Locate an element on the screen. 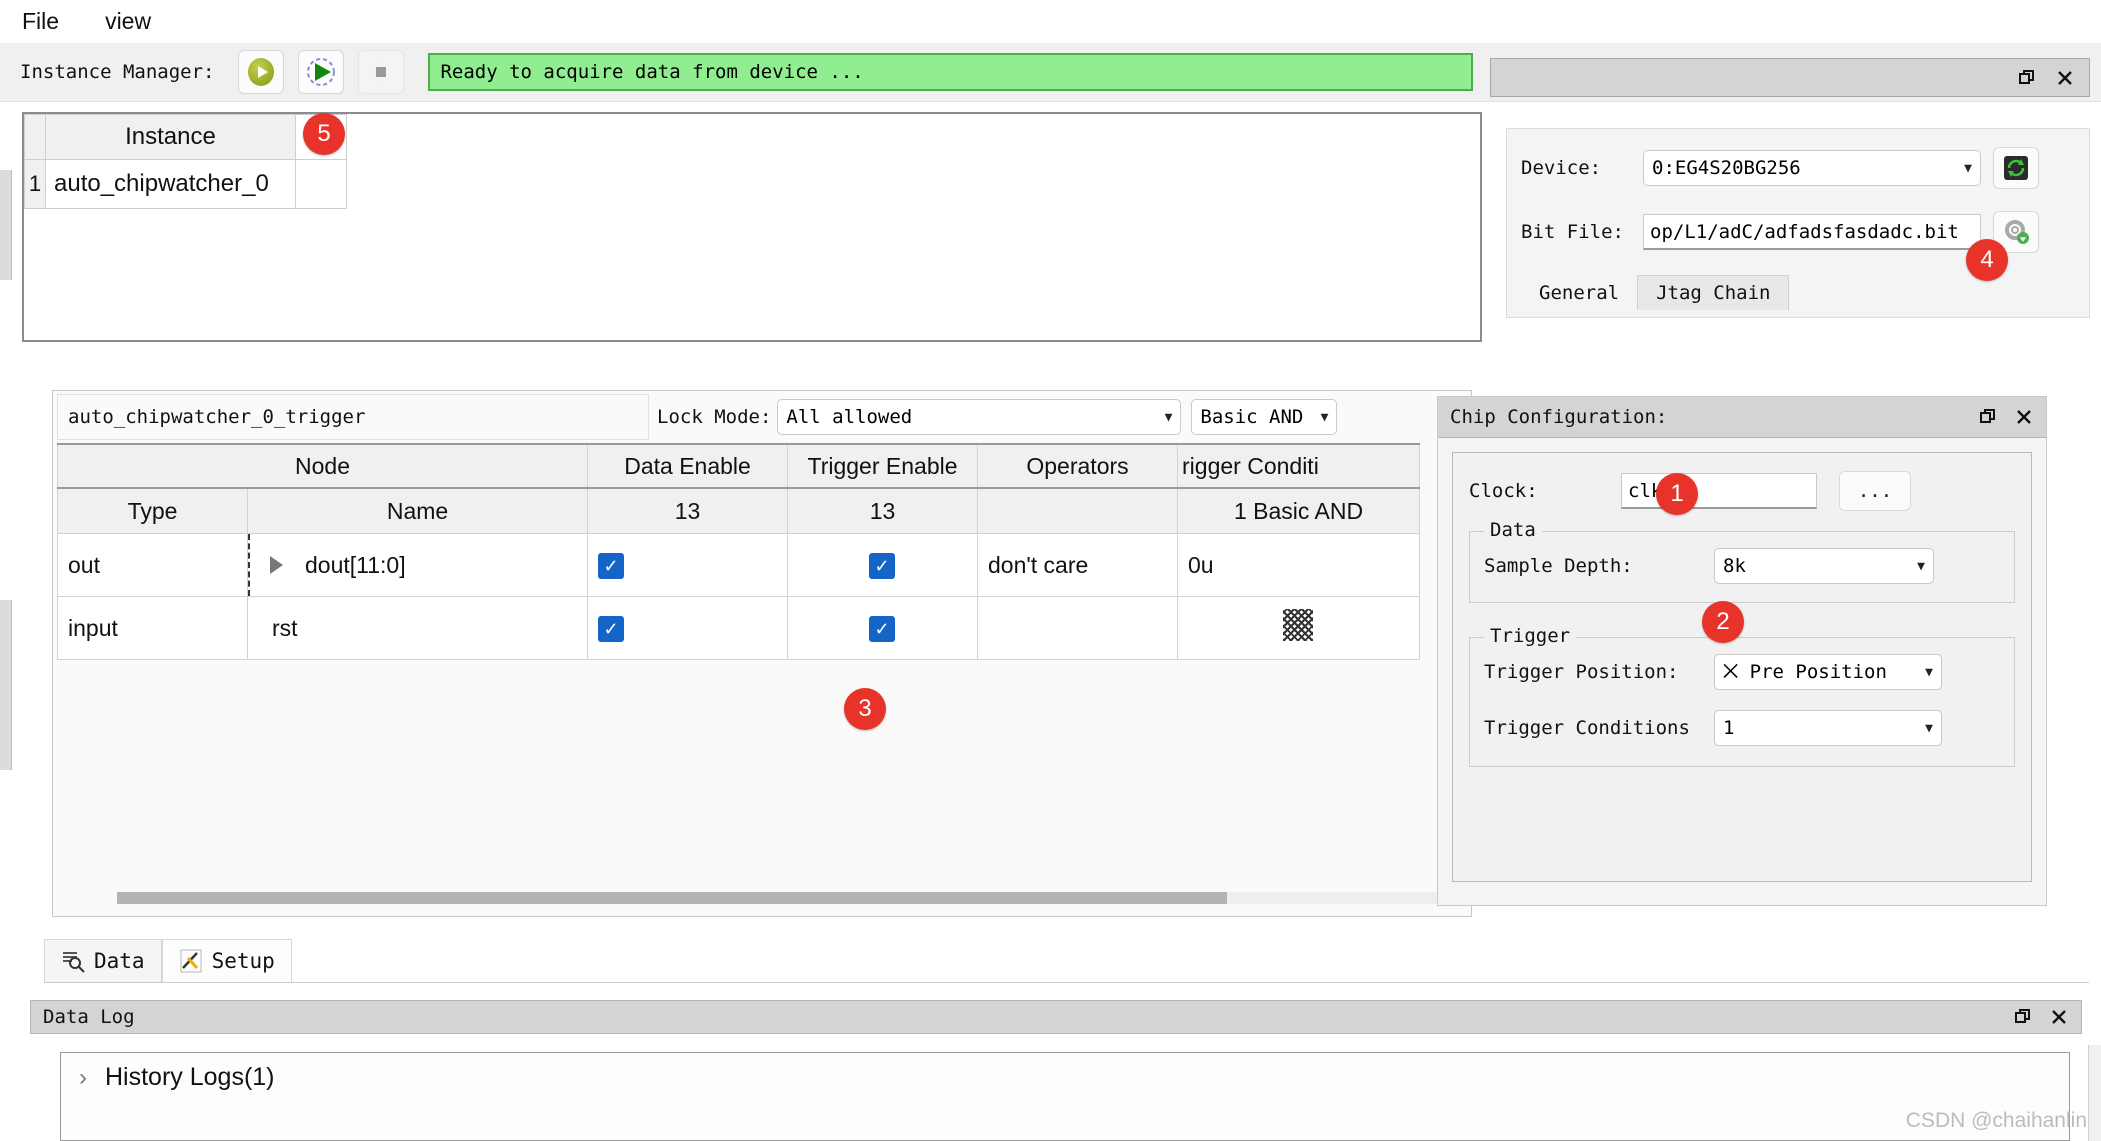 This screenshot has width=2101, height=1141. hatched-pattern-icon is located at coordinates (1298, 625).